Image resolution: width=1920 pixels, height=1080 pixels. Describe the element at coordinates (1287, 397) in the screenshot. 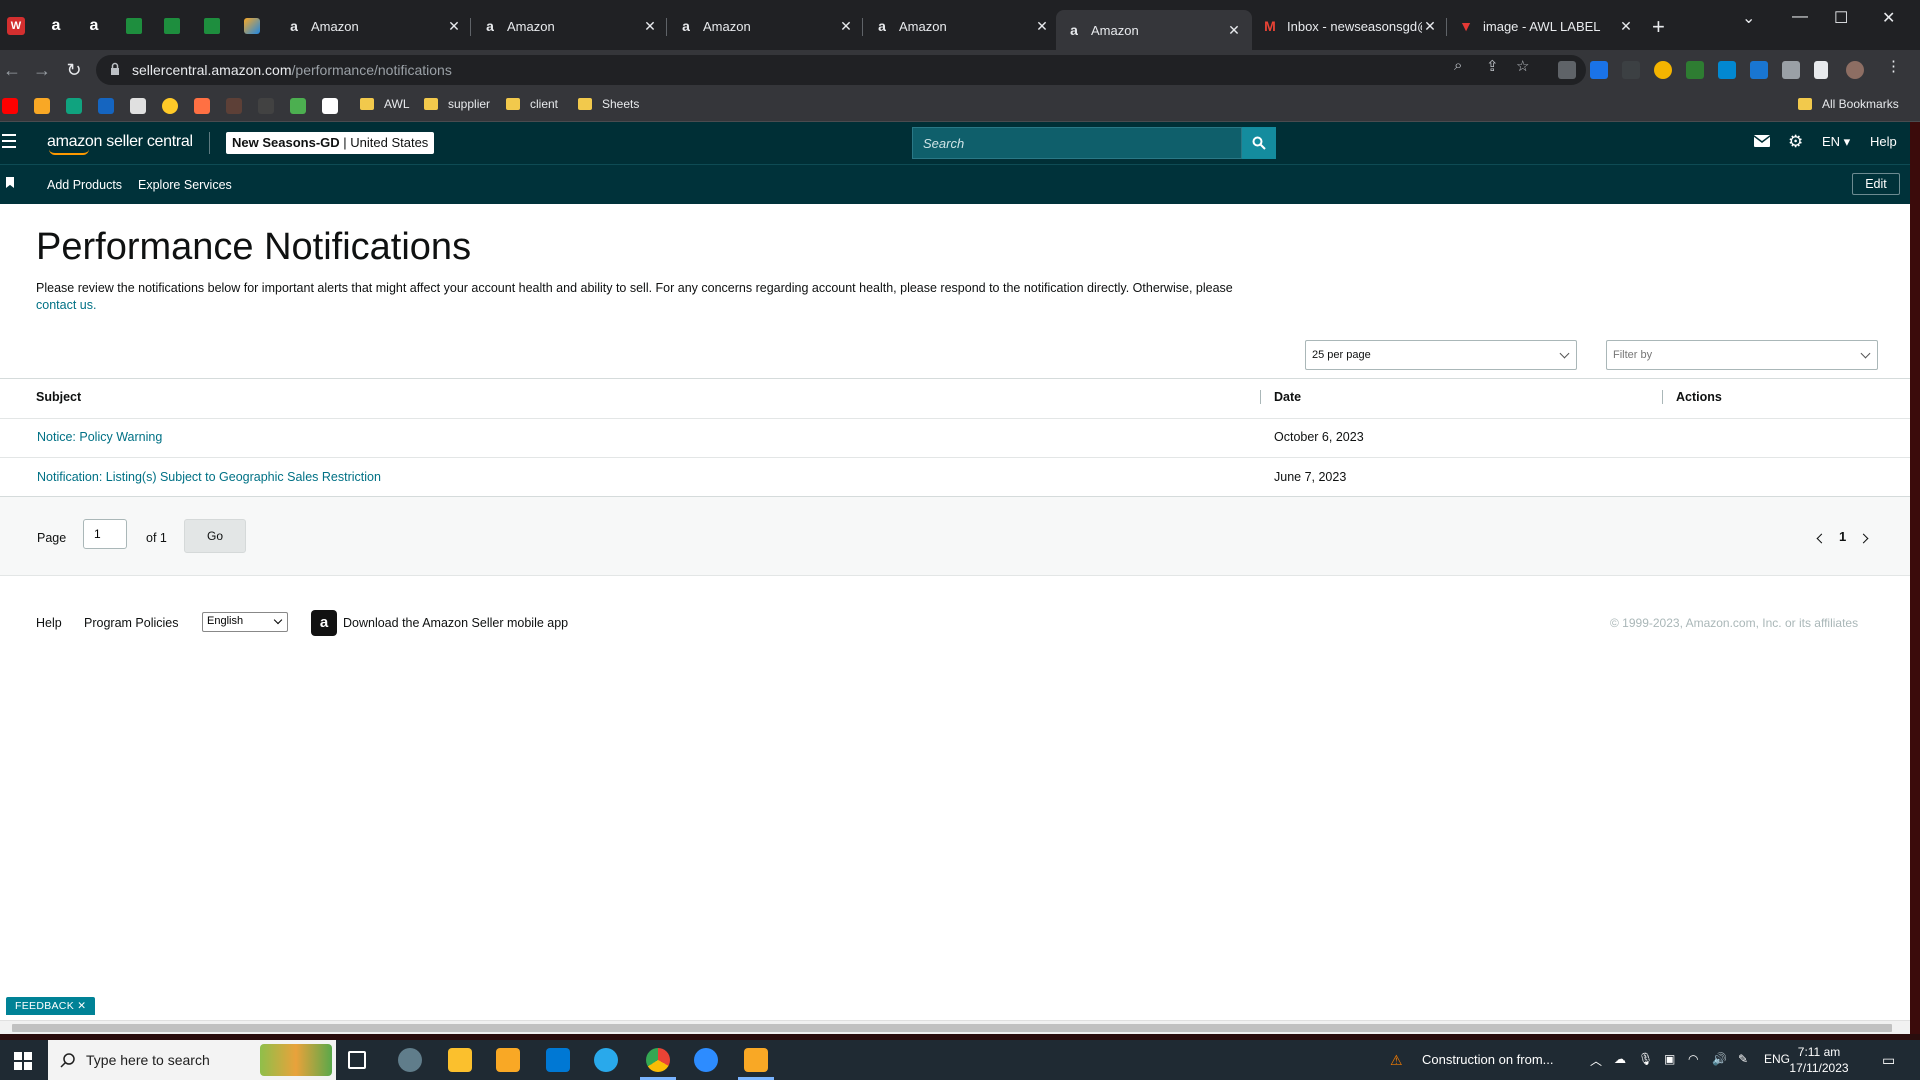

I see `column-header-date: Date` at that location.